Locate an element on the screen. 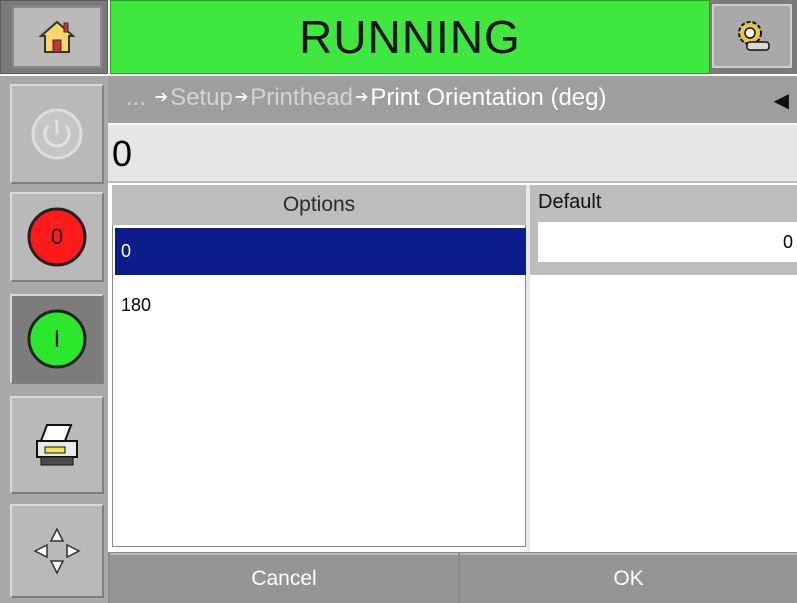  navigate-button is located at coordinates (57, 551).